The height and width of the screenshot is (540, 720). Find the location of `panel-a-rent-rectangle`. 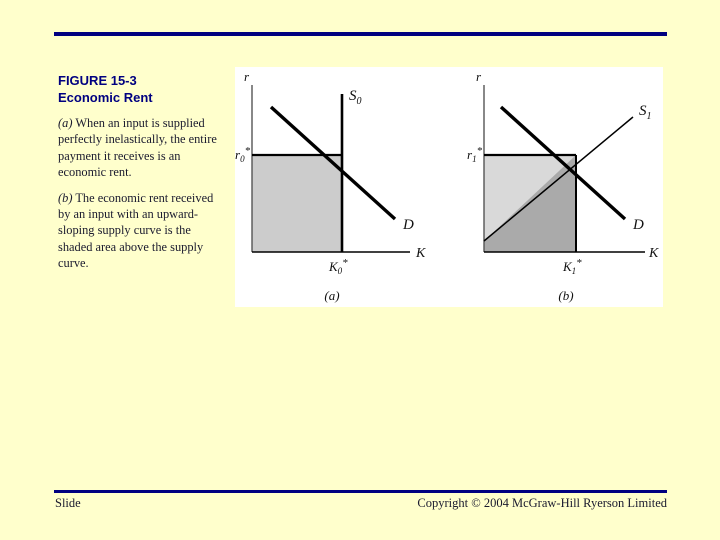

panel-a-rent-rectangle is located at coordinates (297, 203).